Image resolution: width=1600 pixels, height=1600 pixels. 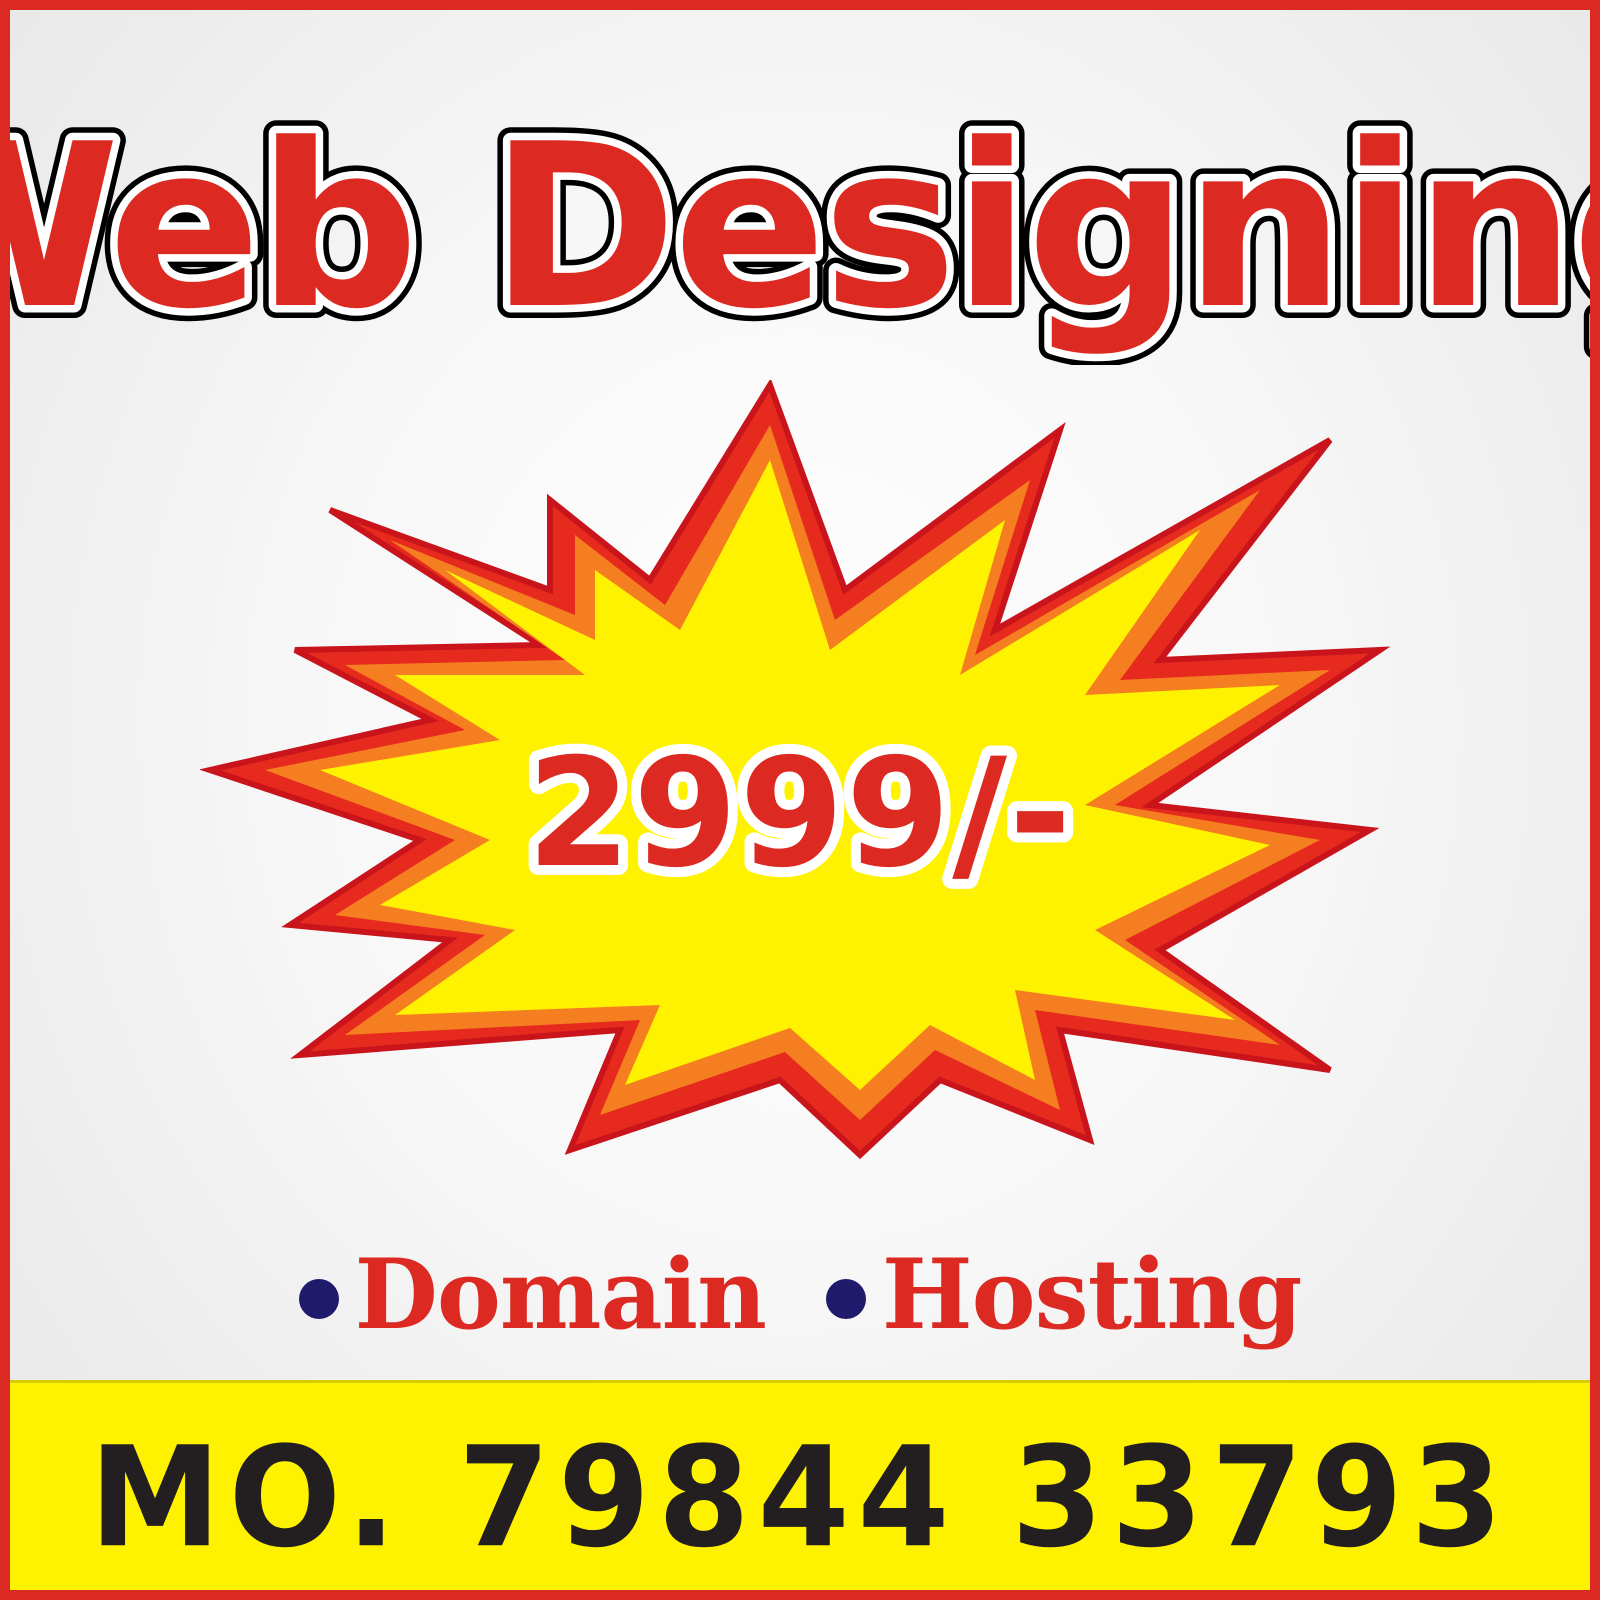 What do you see at coordinates (1092, 1294) in the screenshot?
I see `service-label-hosting: Hosting` at bounding box center [1092, 1294].